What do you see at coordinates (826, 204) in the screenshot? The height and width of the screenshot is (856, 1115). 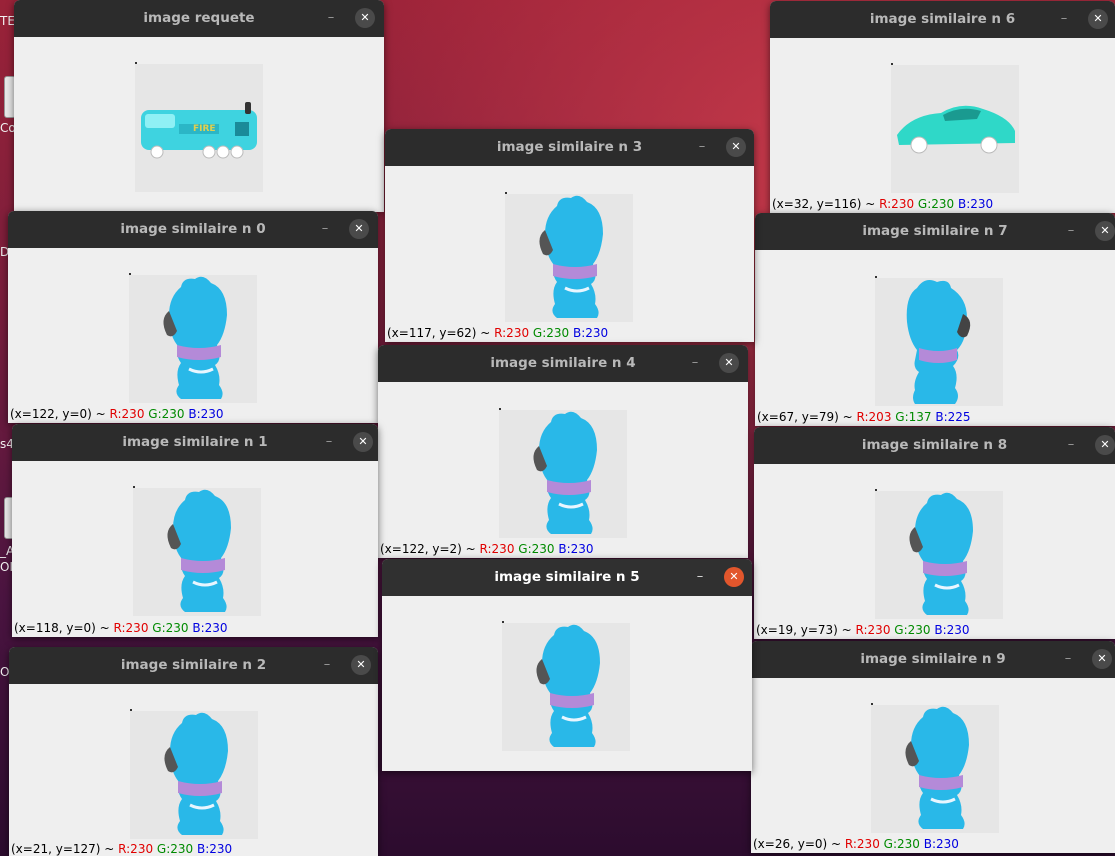 I see `status-coords: (x=32, y=116) ~` at bounding box center [826, 204].